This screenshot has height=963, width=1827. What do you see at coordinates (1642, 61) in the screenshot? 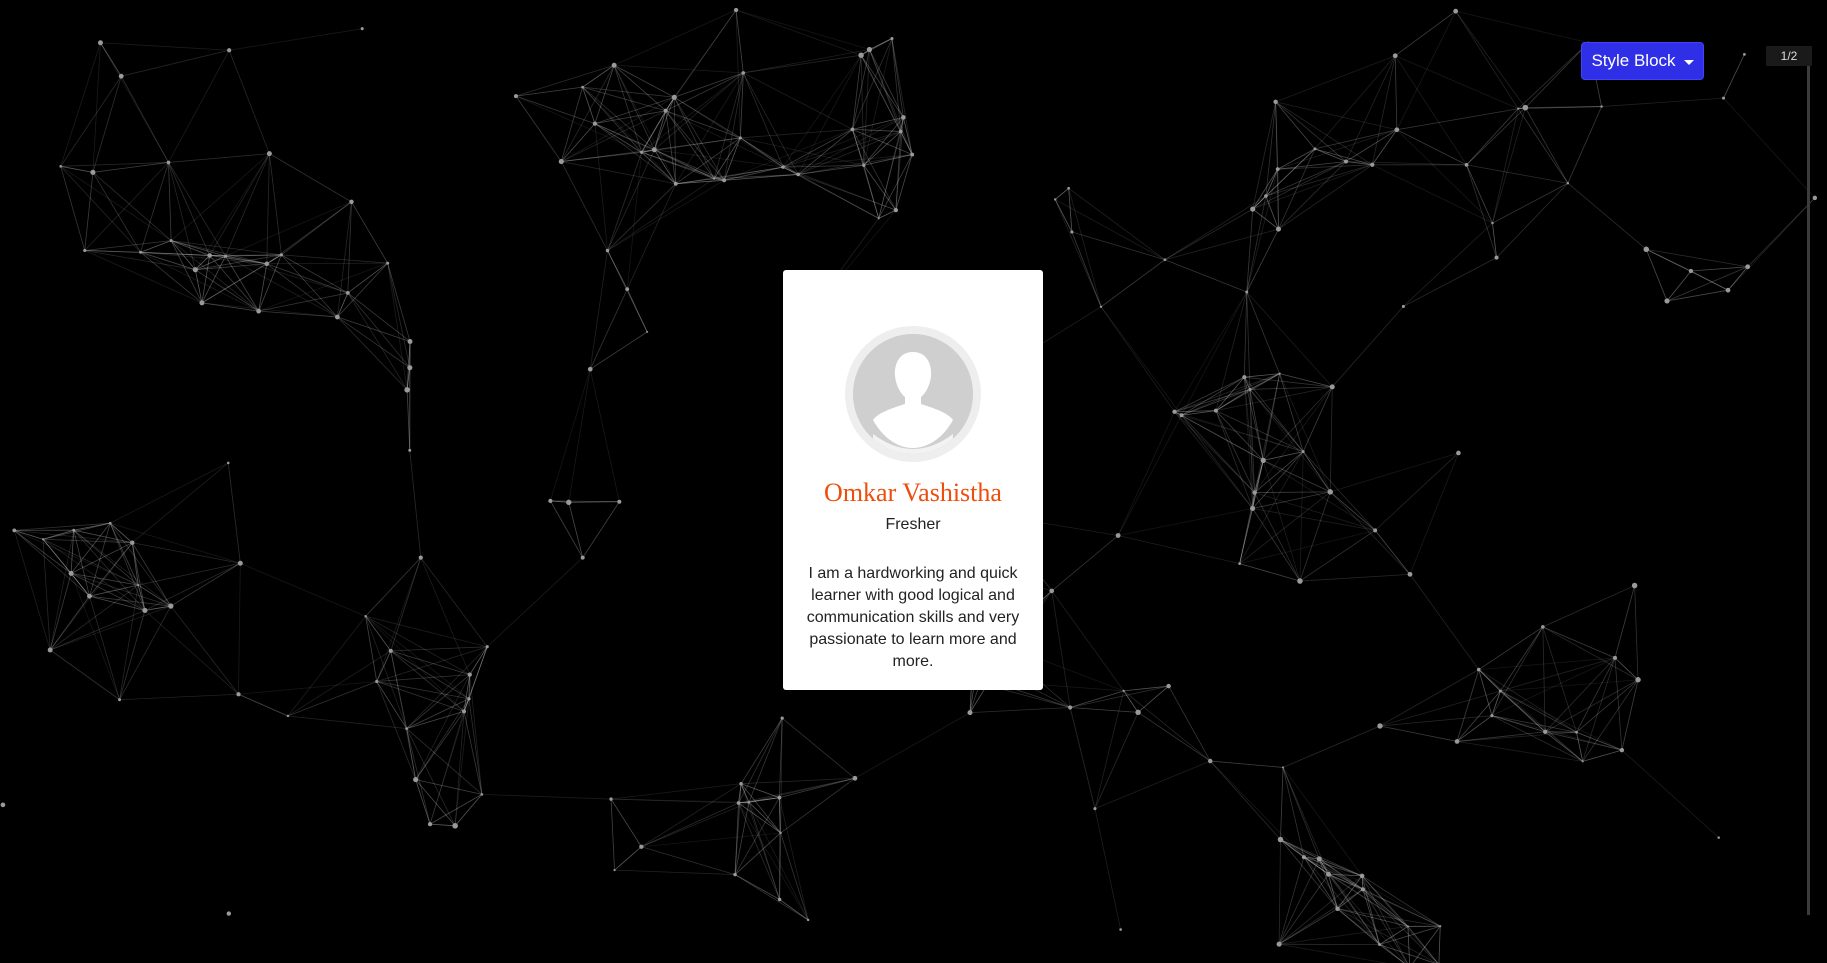
I see `style-block-dropdown-button: Style Block` at bounding box center [1642, 61].